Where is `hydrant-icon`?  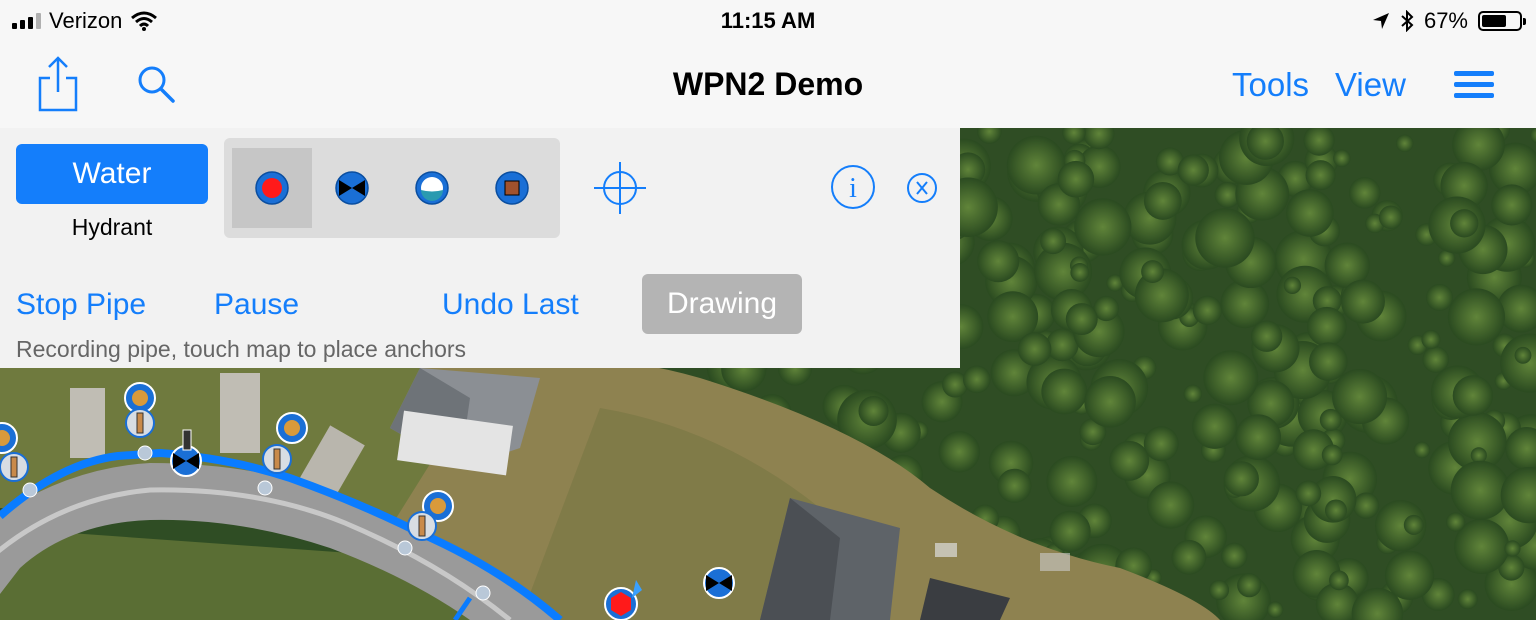
hydrant-icon is located at coordinates (272, 188).